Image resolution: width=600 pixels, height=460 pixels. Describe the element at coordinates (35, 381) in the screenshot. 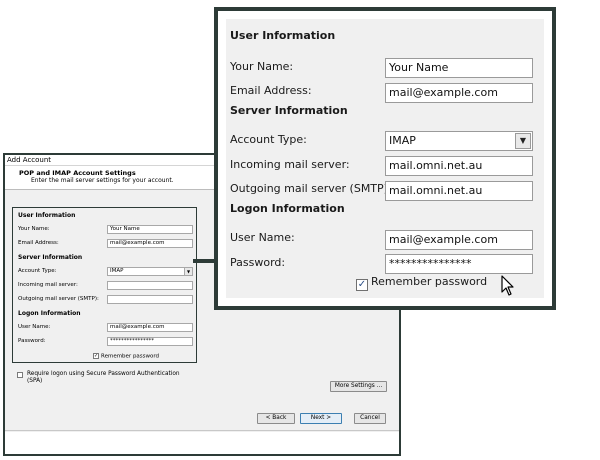

I see `spa-label-line2: (SPA)` at that location.